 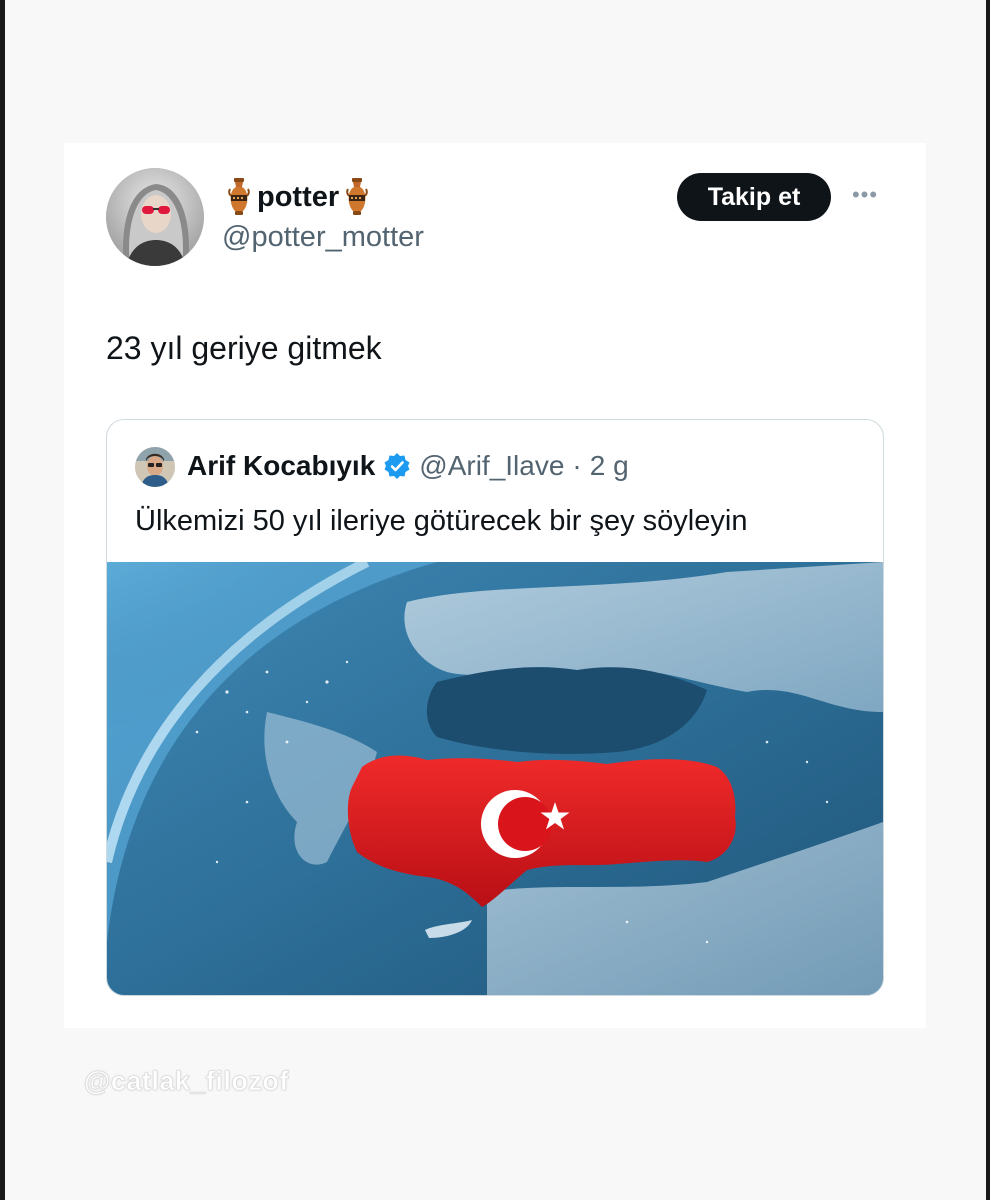 I want to click on watermark: @catlak_filozof, so click(x=186, y=1081).